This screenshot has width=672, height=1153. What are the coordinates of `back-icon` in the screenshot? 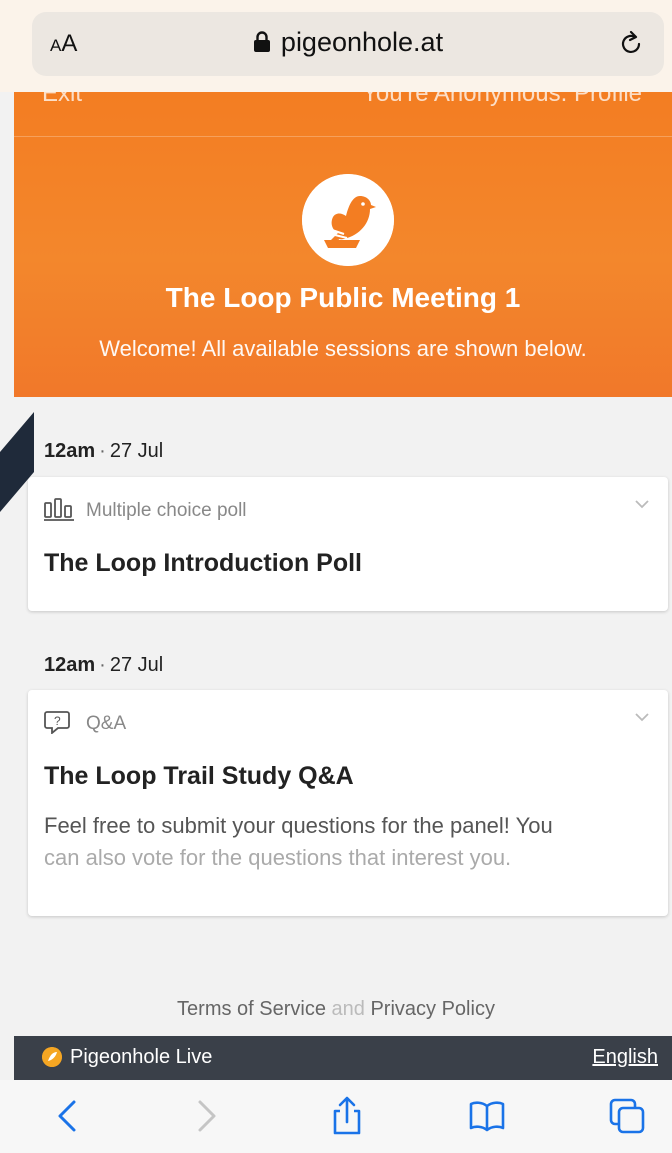 It's located at (68, 1116).